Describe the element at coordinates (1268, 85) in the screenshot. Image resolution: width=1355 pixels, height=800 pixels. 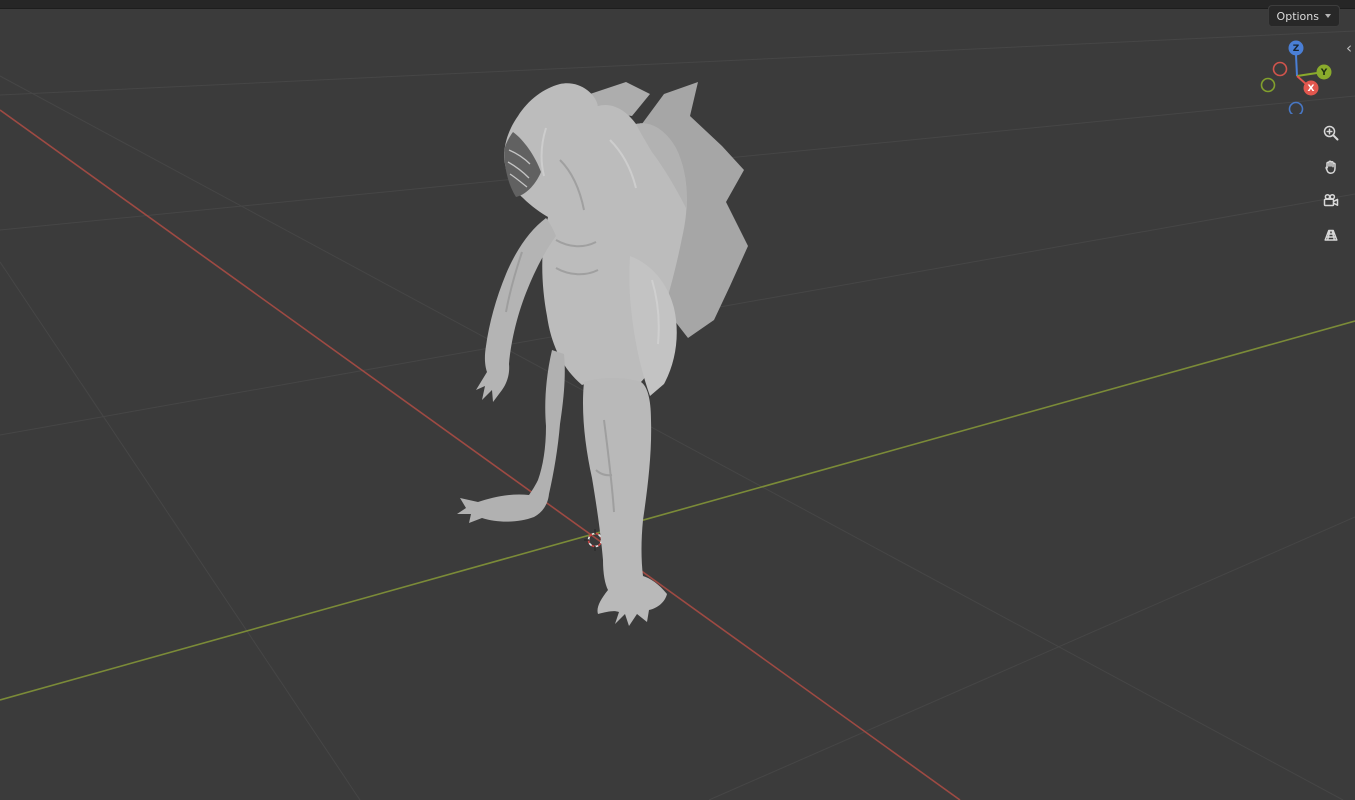
I see `gizmo-negative-y-ball` at that location.